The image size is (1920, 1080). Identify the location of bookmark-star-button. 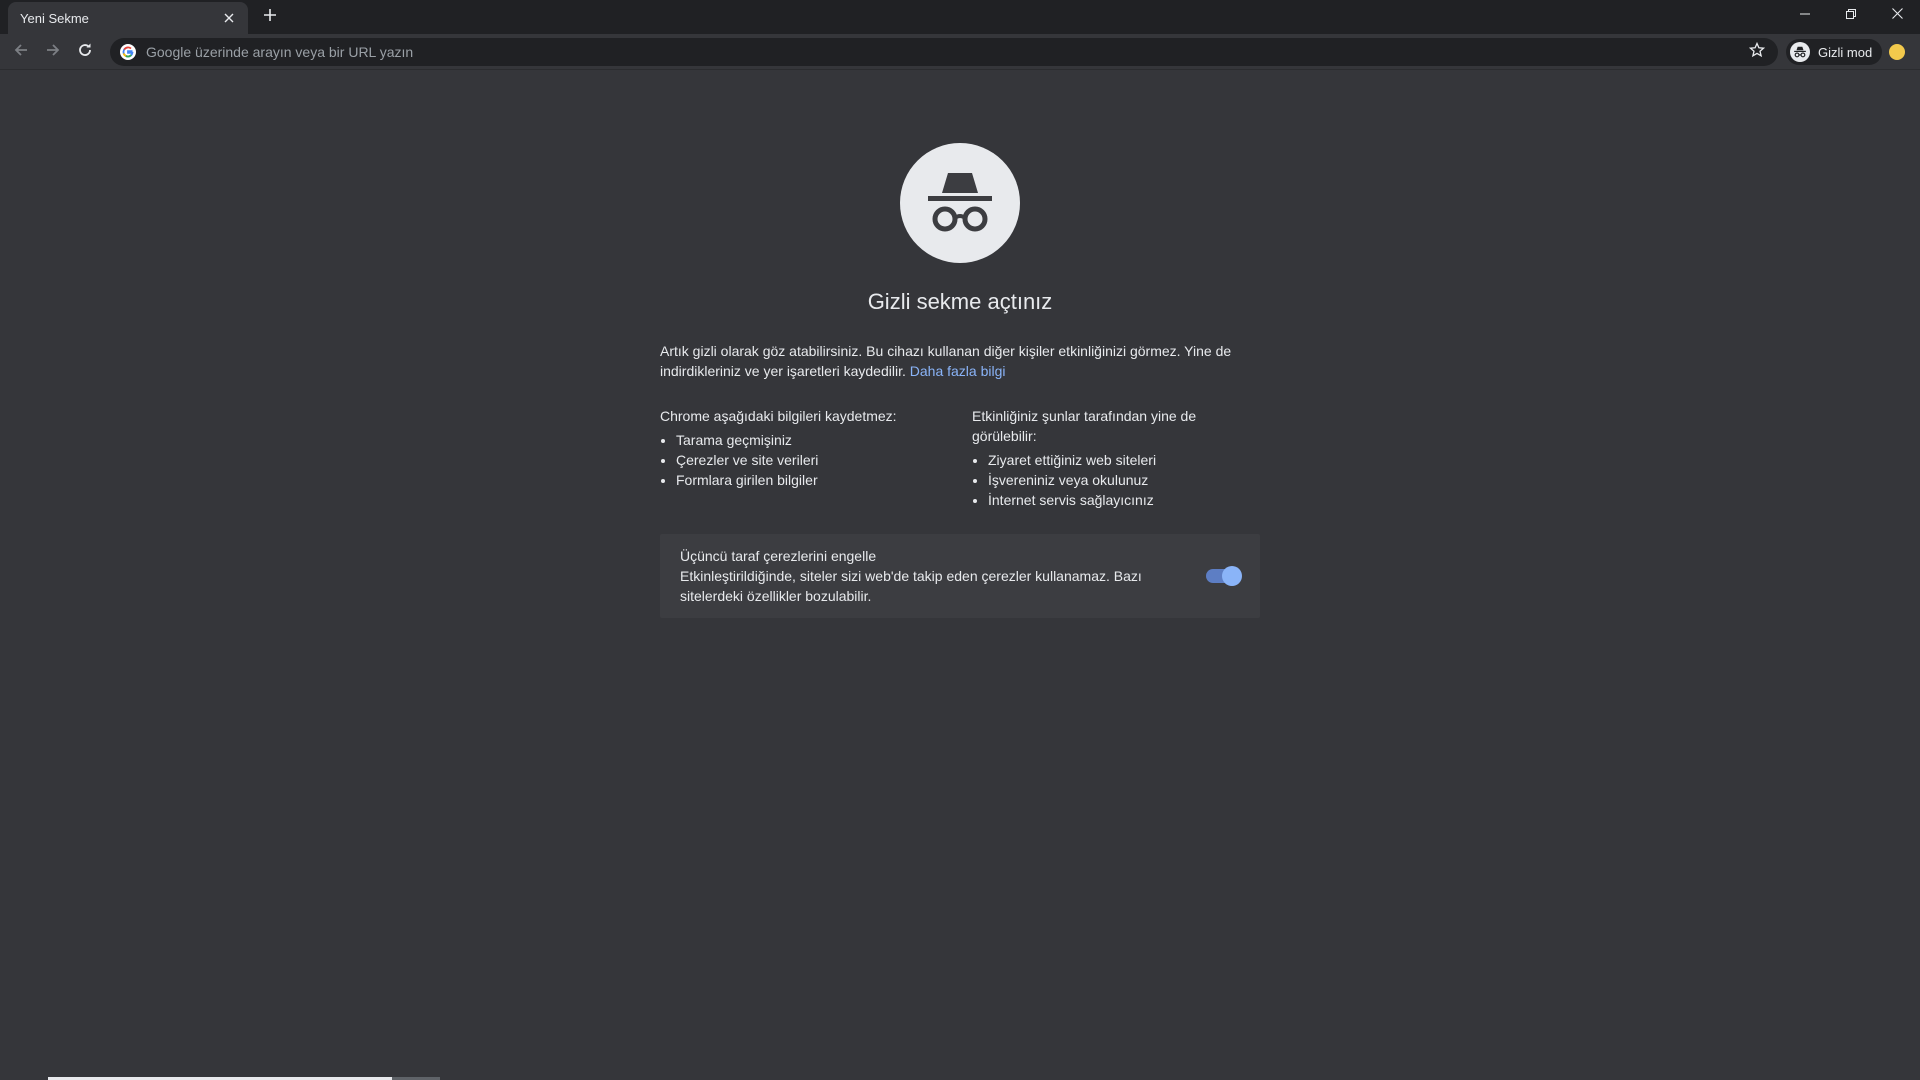
(1757, 52).